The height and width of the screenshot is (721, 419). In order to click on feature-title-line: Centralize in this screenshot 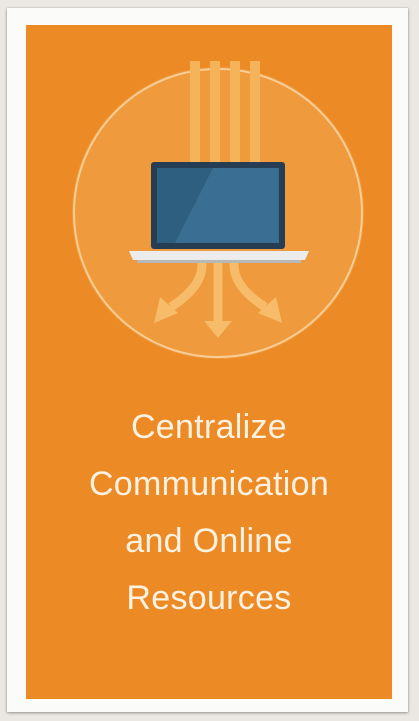, I will do `click(209, 427)`.